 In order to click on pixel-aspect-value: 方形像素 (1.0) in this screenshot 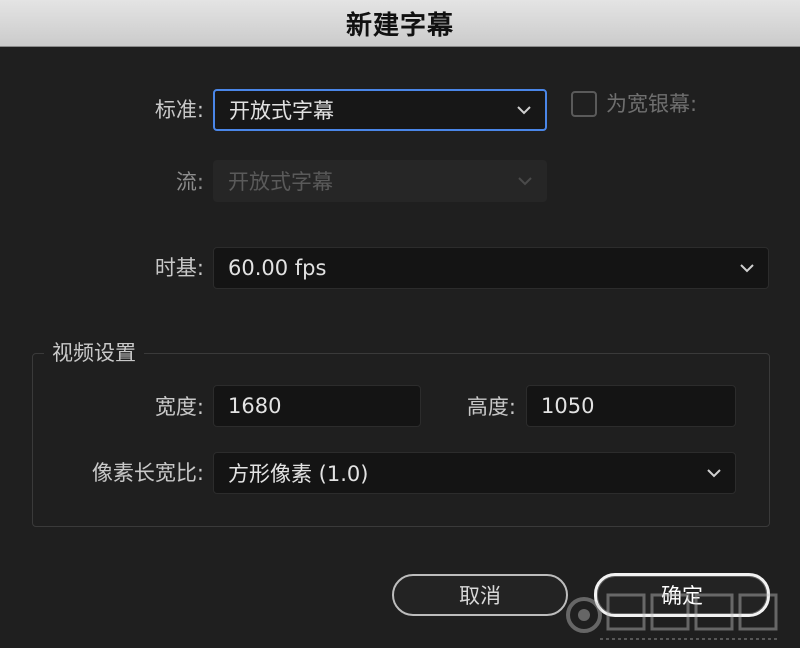, I will do `click(298, 474)`.